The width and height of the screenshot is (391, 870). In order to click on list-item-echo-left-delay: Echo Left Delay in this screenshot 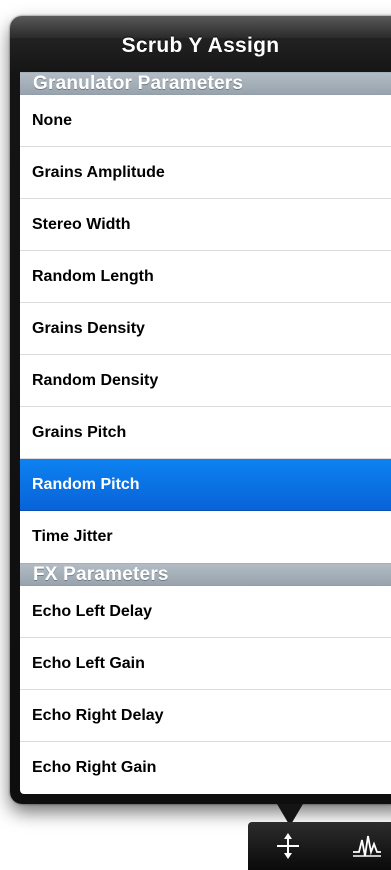, I will do `click(205, 612)`.